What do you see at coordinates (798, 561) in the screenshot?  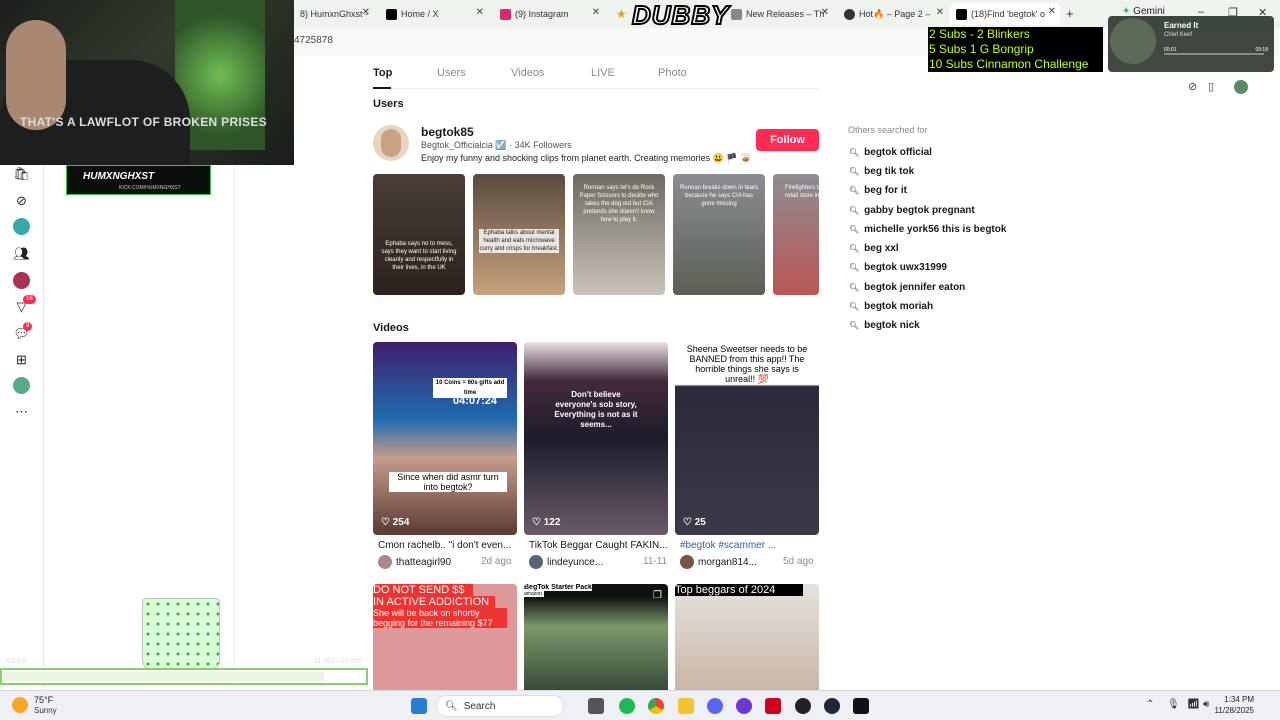 I see `video-date: 5d ago` at bounding box center [798, 561].